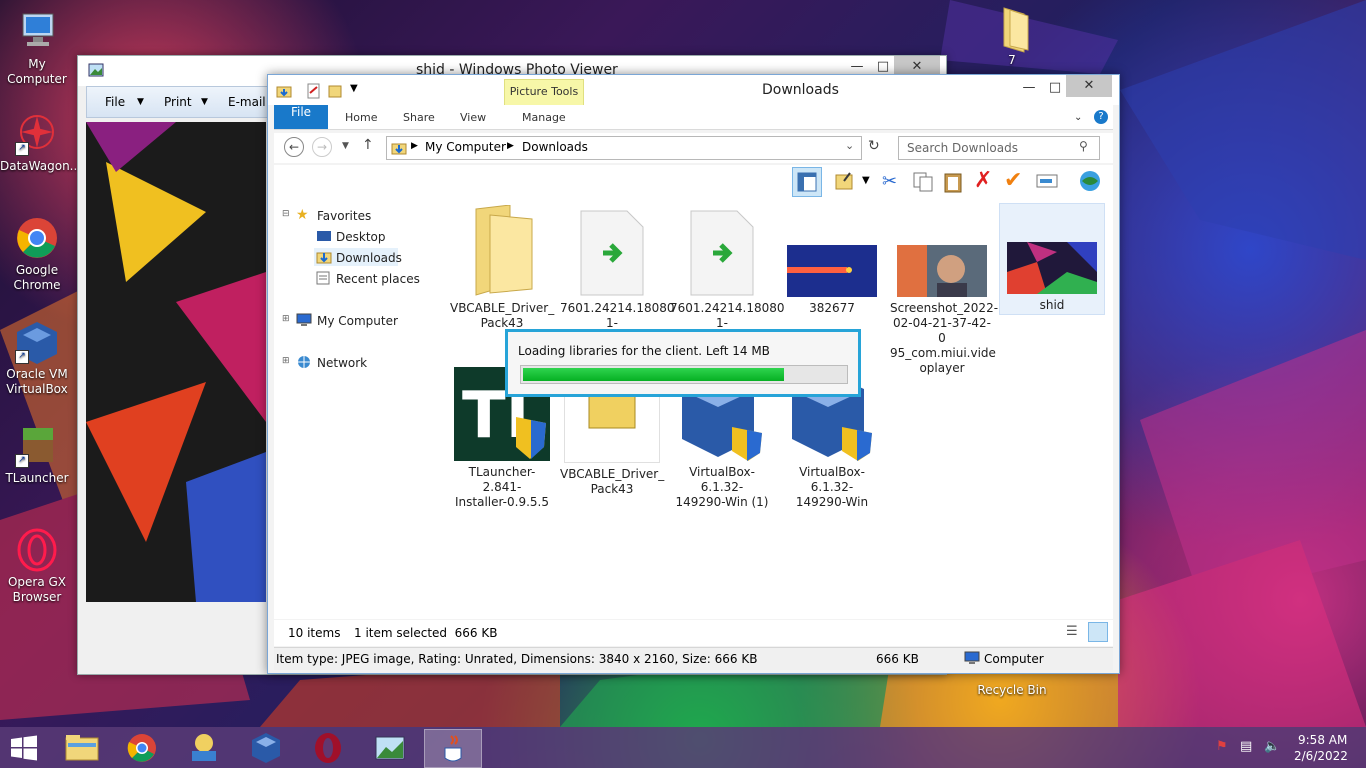  Describe the element at coordinates (473, 117) in the screenshot. I see `tab-view: View` at that location.